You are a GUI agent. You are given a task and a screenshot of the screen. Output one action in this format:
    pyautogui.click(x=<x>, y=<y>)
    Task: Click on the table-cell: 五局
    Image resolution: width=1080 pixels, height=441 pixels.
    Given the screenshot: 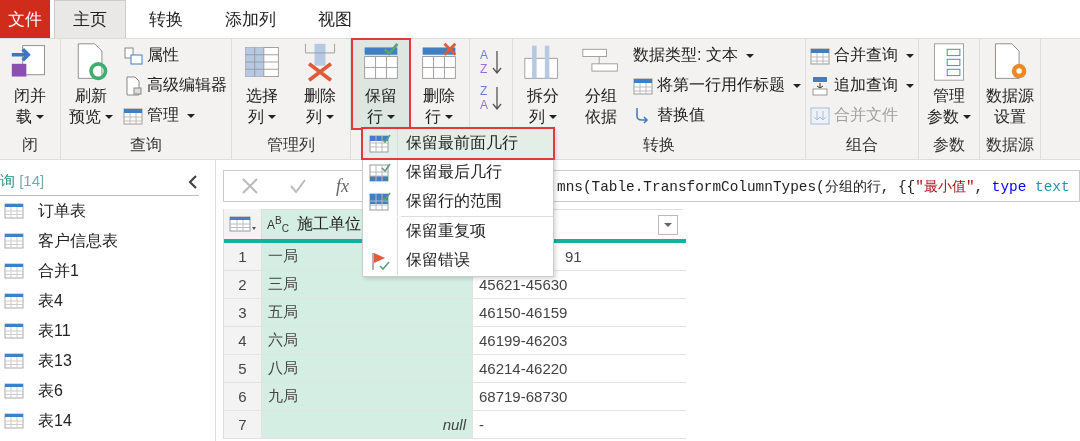 What is the action you would take?
    pyautogui.click(x=283, y=312)
    